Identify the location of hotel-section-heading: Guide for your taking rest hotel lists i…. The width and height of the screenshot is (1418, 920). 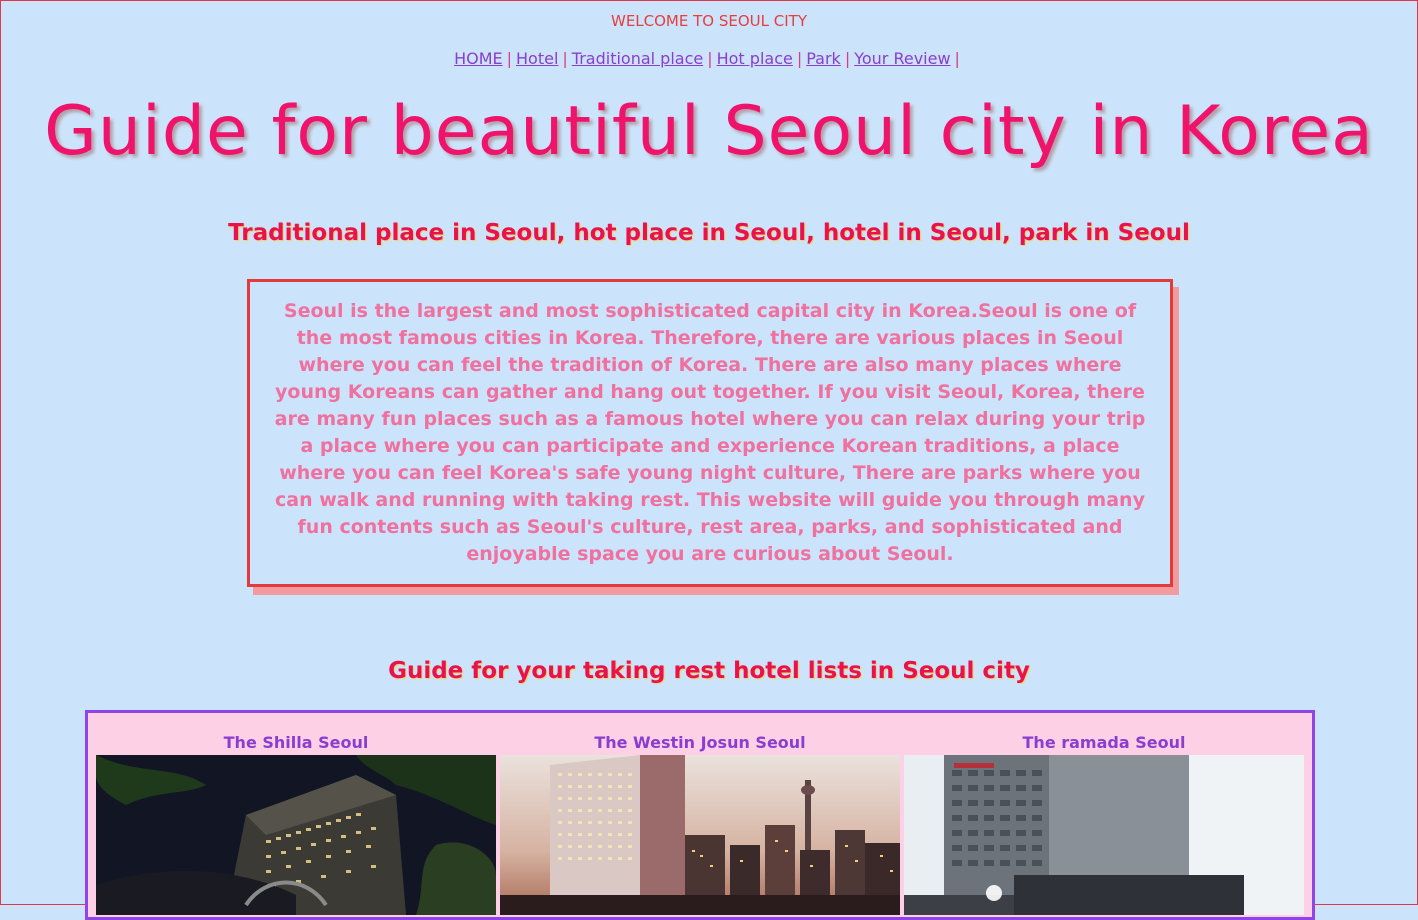
(709, 671).